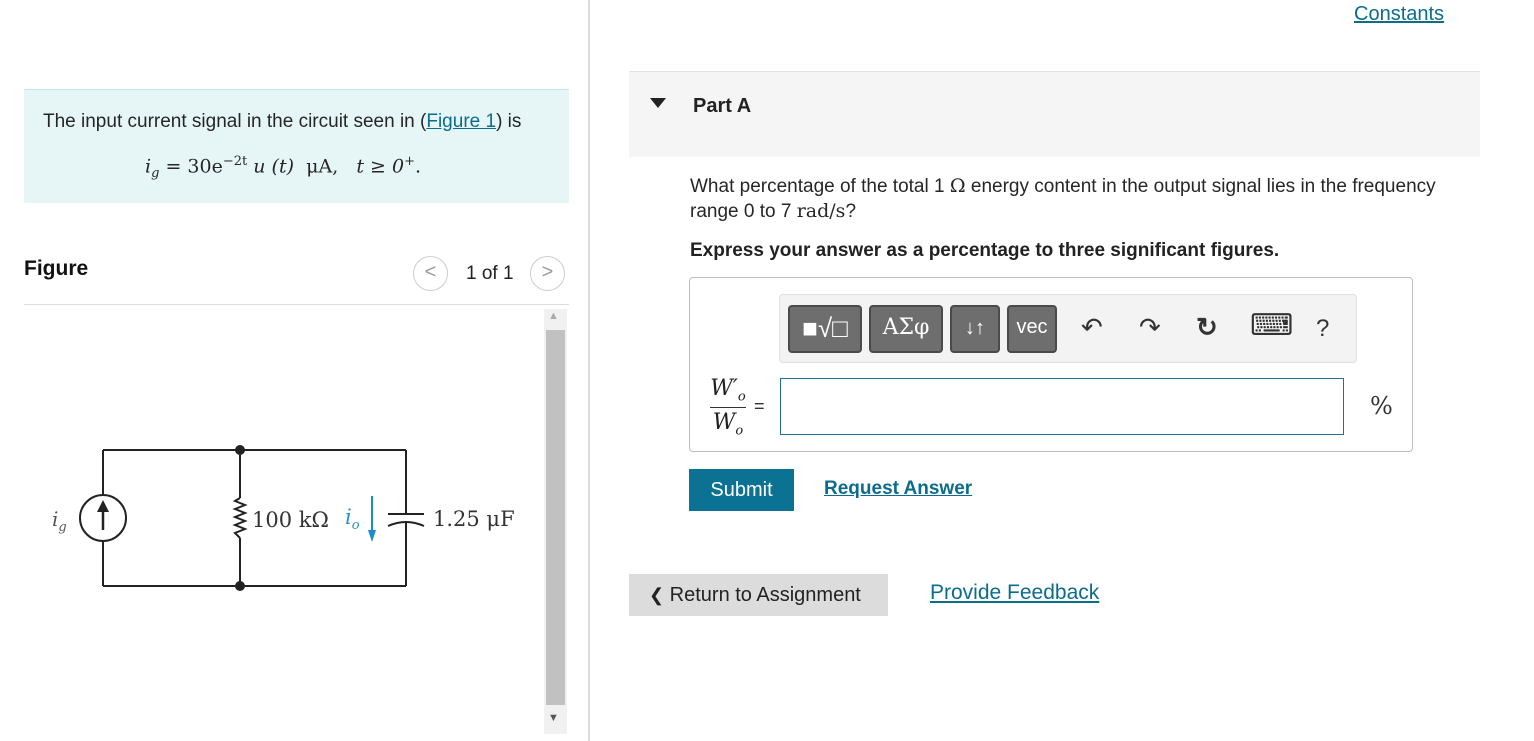  I want to click on question-part-1: What percentage of the total 1, so click(820, 186).